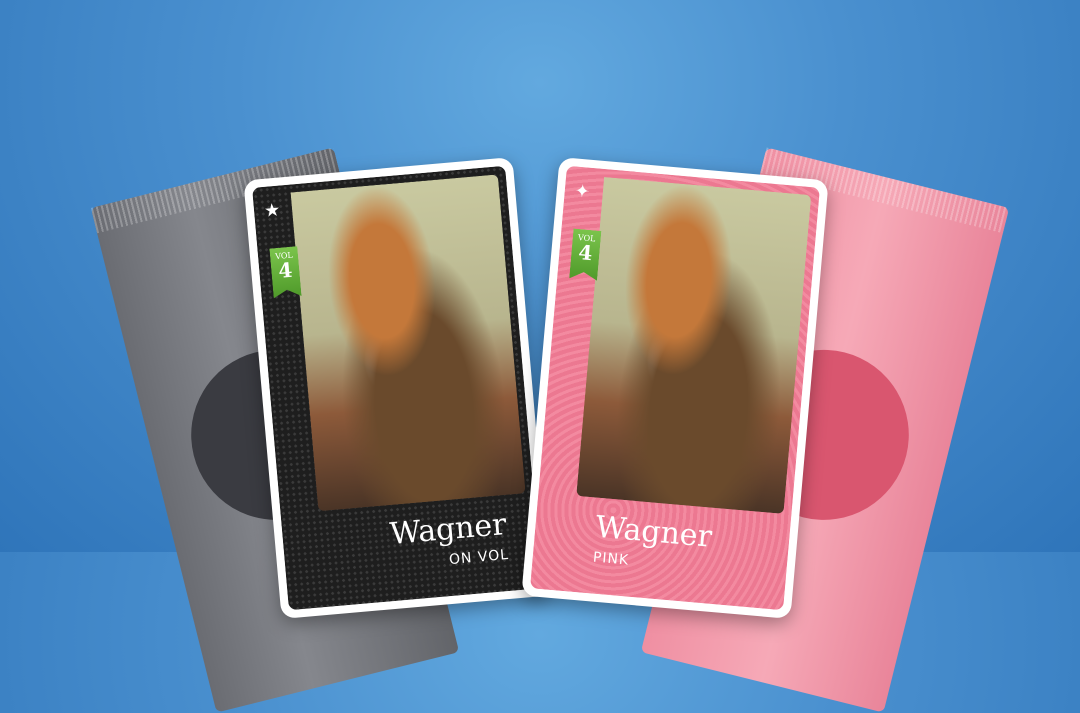 This screenshot has height=713, width=1080. I want to click on sparkle-icon: ✦, so click(582, 191).